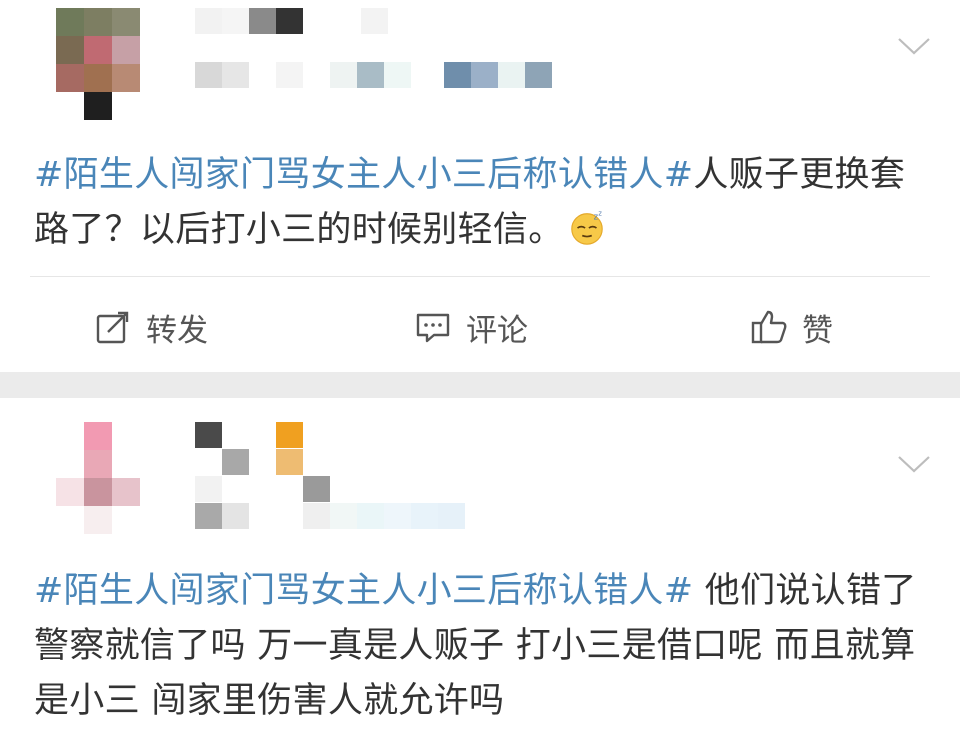 The image size is (960, 744). I want to click on repost-button: 转发, so click(151, 327).